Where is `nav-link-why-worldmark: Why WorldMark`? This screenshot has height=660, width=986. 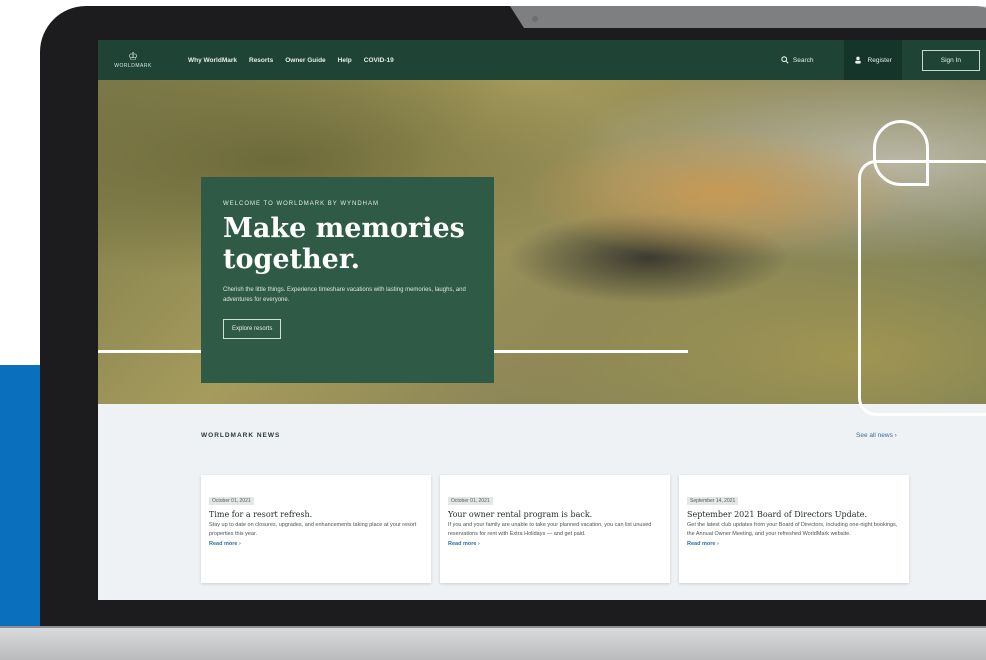
nav-link-why-worldmark: Why WorldMark is located at coordinates (212, 60).